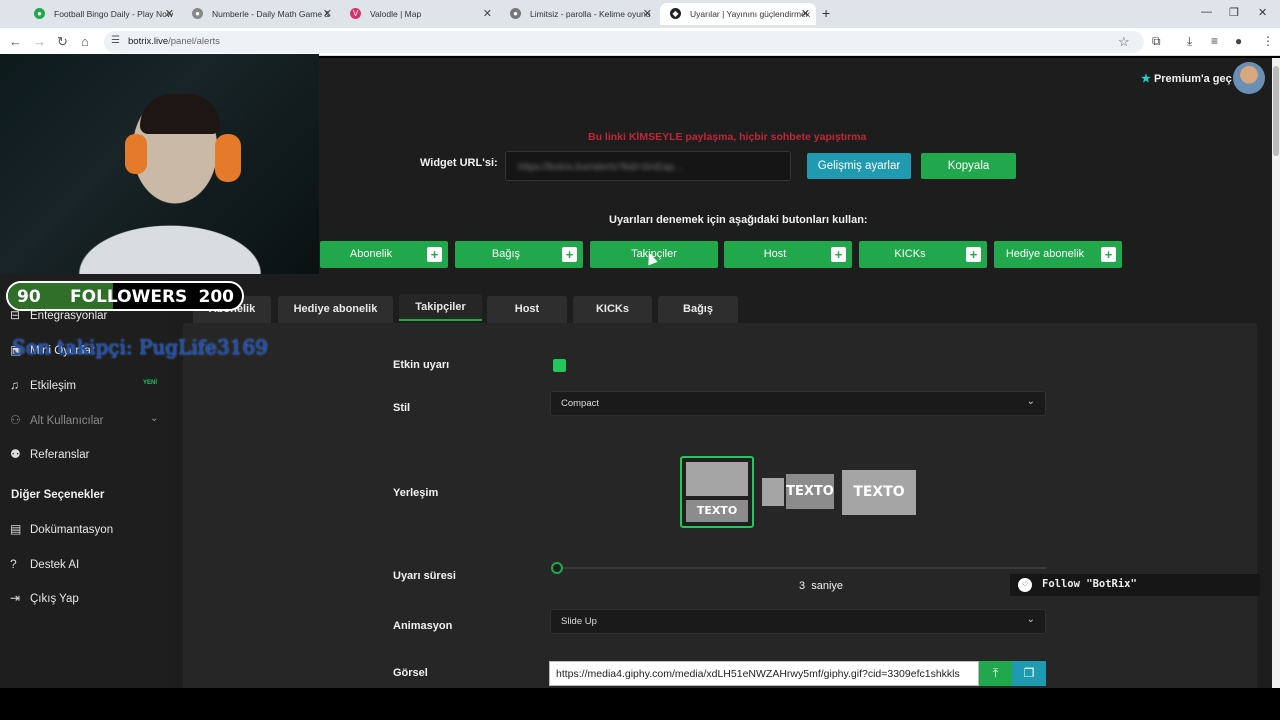 The width and height of the screenshot is (1280, 720). I want to click on tab-kicks: KICKs, so click(612, 309).